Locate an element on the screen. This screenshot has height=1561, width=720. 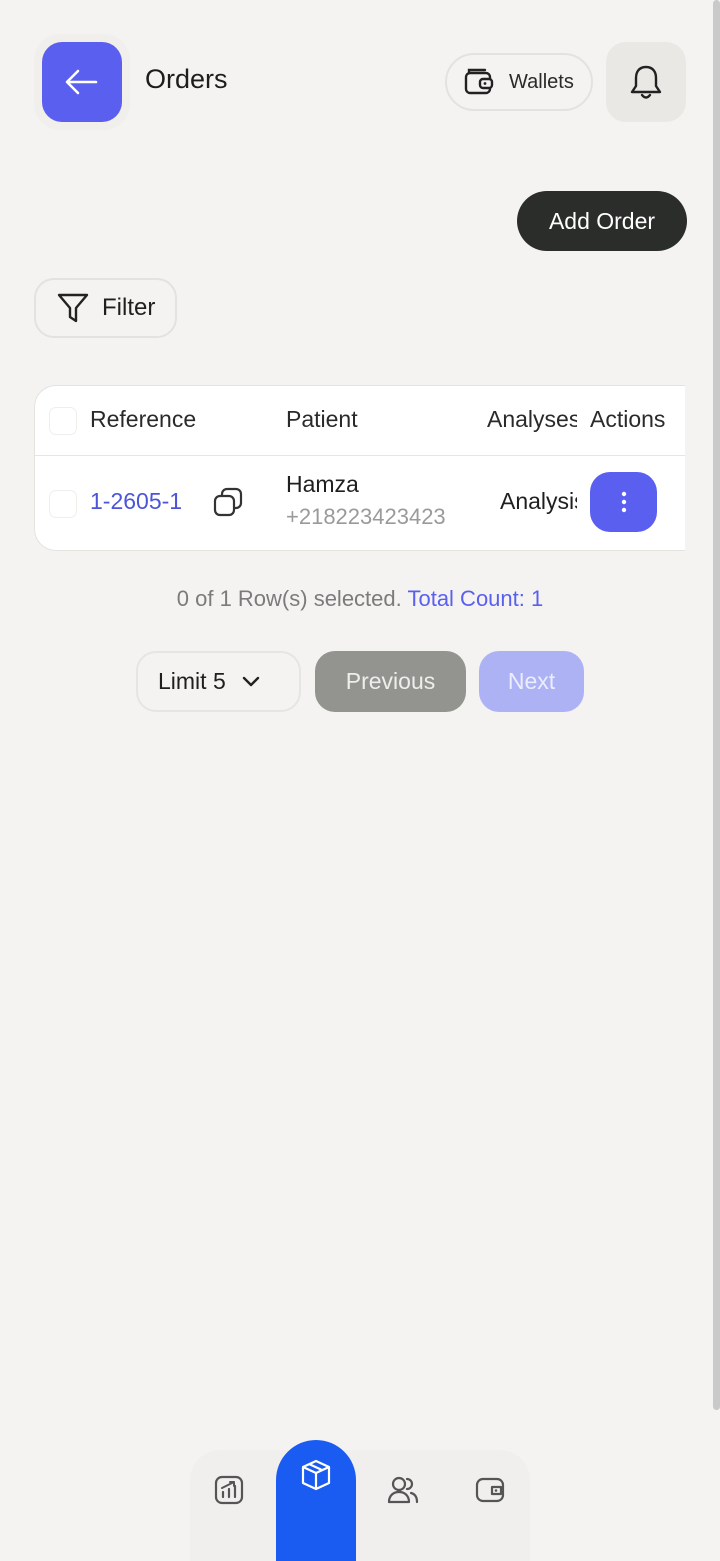
row-actions-button is located at coordinates (623, 502).